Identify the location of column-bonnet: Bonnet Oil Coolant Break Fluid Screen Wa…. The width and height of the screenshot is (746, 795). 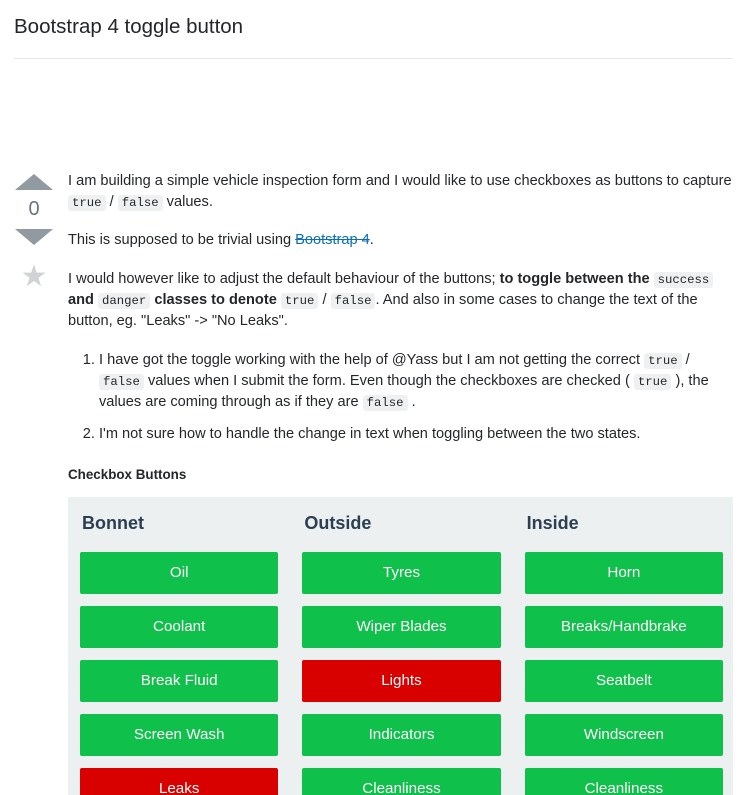
(191, 654).